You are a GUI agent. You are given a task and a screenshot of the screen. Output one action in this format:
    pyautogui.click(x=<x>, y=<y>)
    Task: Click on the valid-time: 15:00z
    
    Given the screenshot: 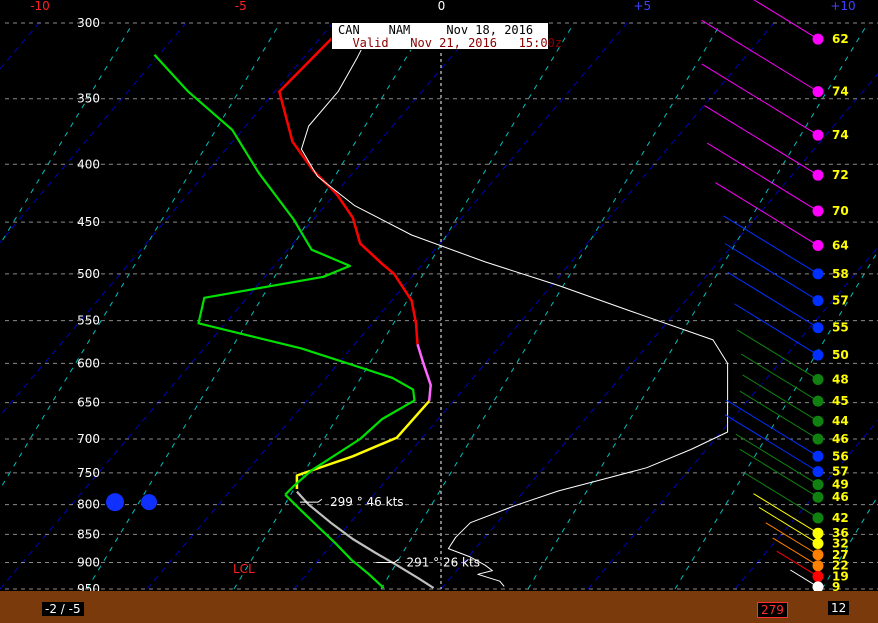 What is the action you would take?
    pyautogui.click(x=540, y=43)
    